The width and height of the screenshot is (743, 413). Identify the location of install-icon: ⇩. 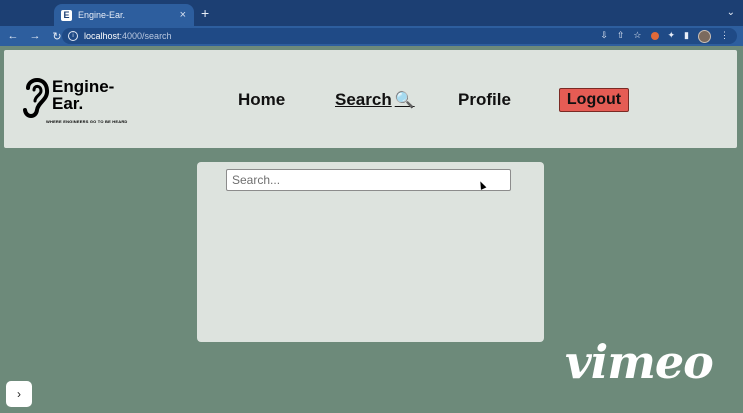
(604, 36).